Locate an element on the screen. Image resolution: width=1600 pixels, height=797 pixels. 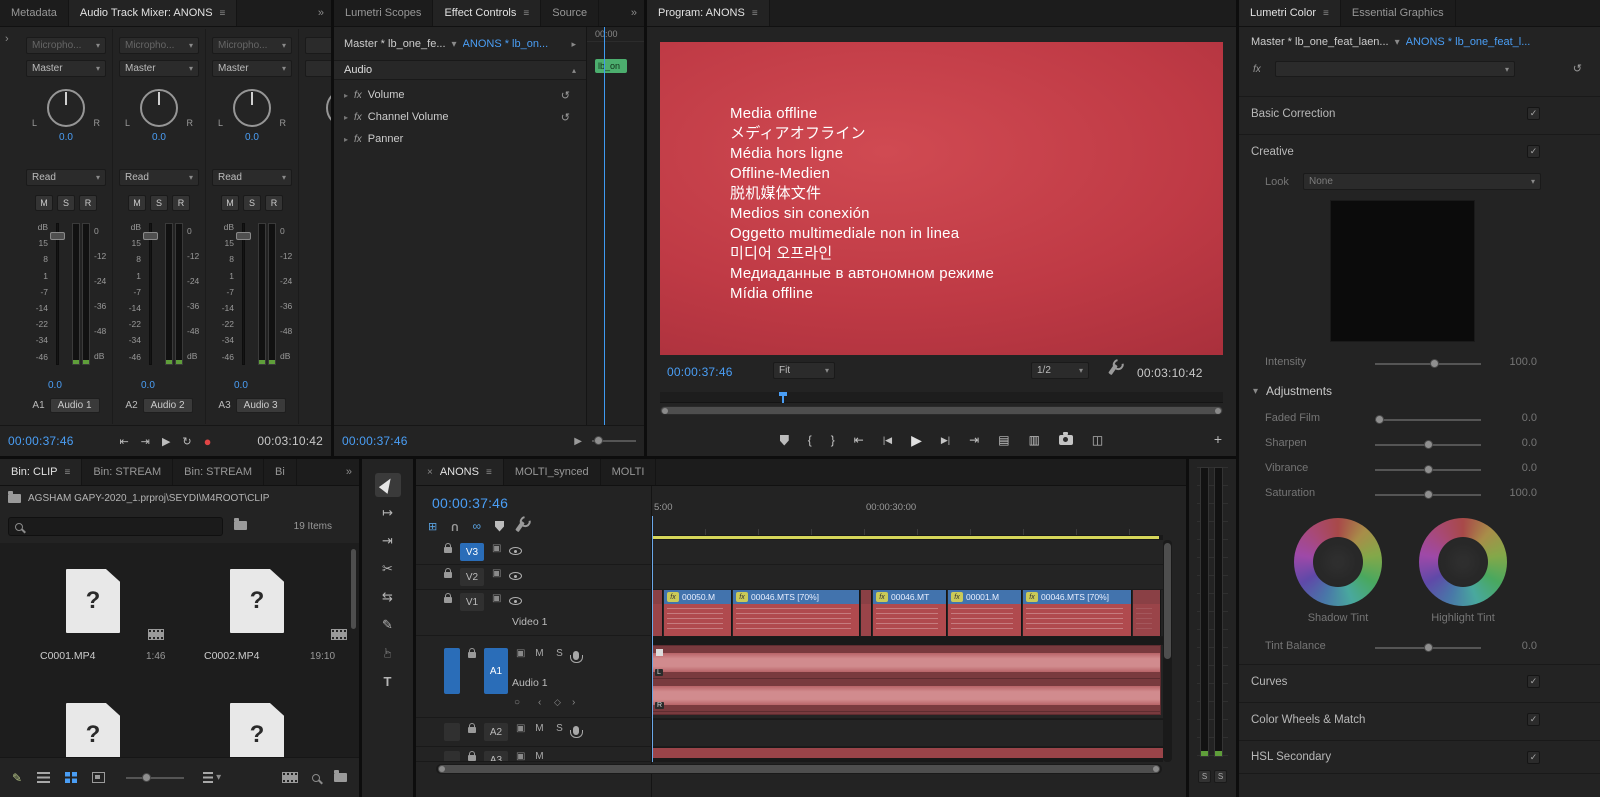
solo-button: S is located at coordinates (559, 728).